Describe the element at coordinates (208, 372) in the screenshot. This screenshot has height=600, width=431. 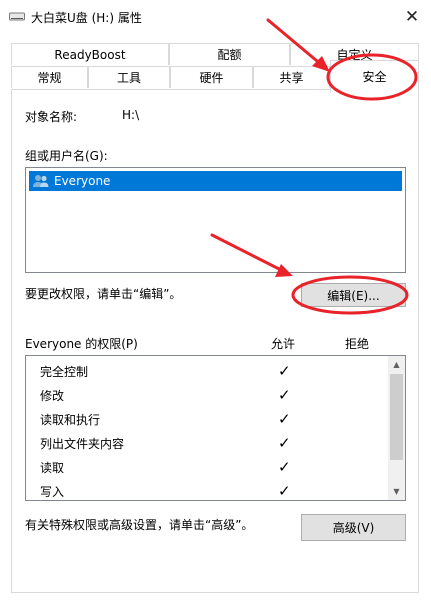
I see `permission-row: 完全控制 ✓` at that location.